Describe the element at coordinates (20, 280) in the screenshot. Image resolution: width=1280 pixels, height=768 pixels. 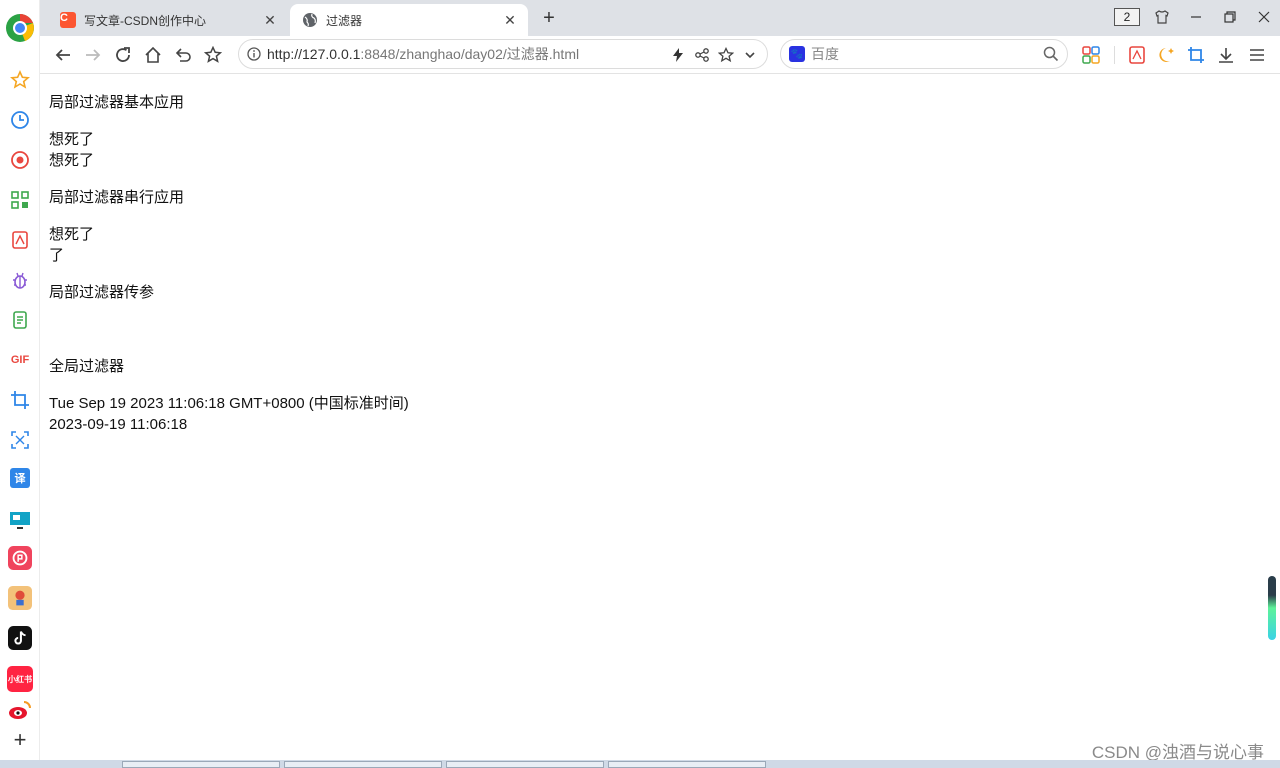
I see `bug-icon` at that location.